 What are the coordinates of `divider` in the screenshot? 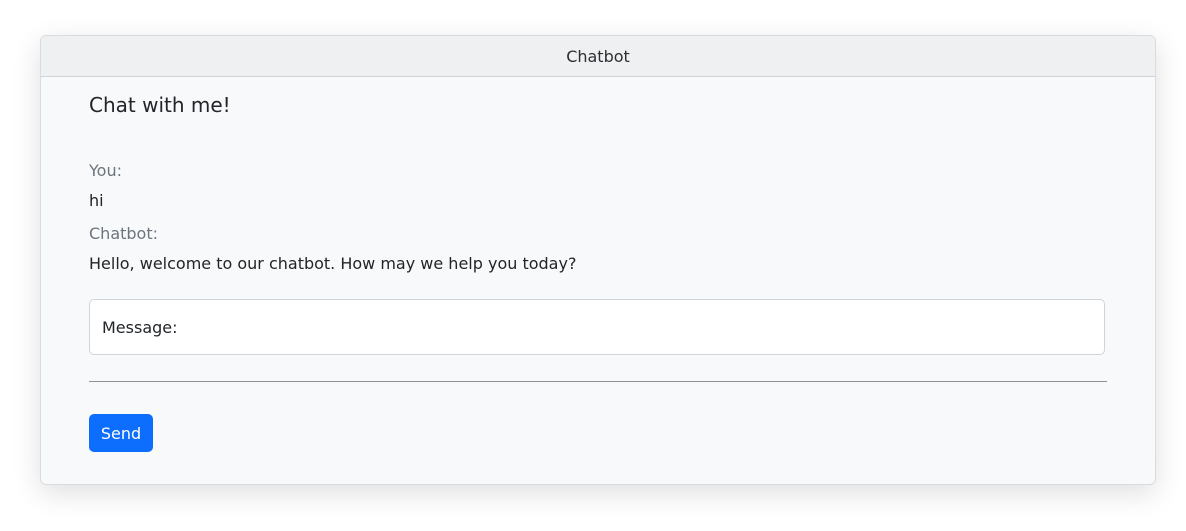 It's located at (598, 381).